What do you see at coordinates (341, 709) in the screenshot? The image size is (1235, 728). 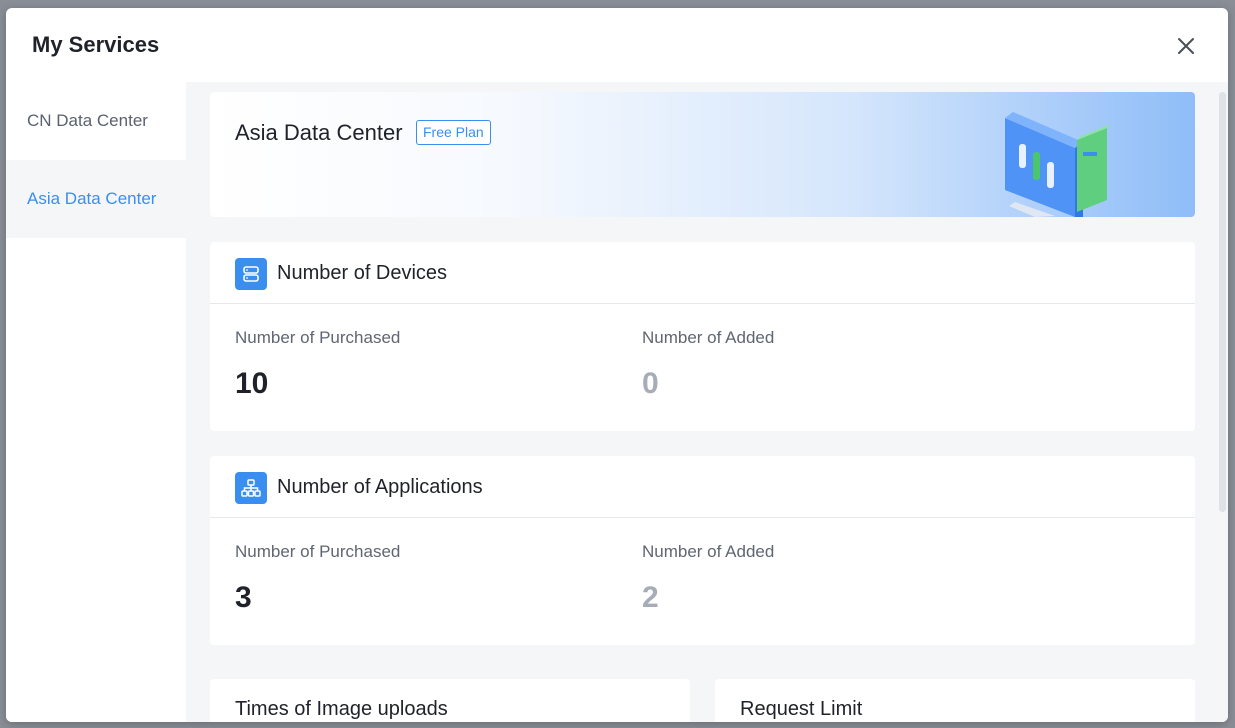 I see `card-title: Times of Image uploads` at bounding box center [341, 709].